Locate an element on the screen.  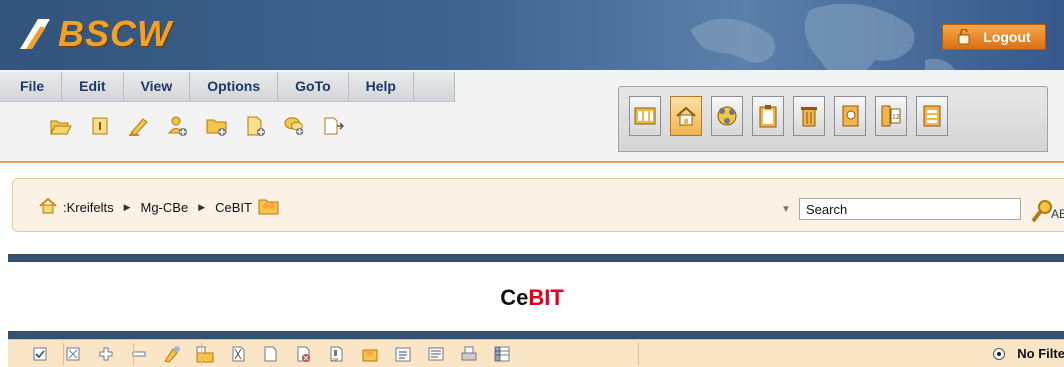
calendar-icon: 12 is located at coordinates (891, 116).